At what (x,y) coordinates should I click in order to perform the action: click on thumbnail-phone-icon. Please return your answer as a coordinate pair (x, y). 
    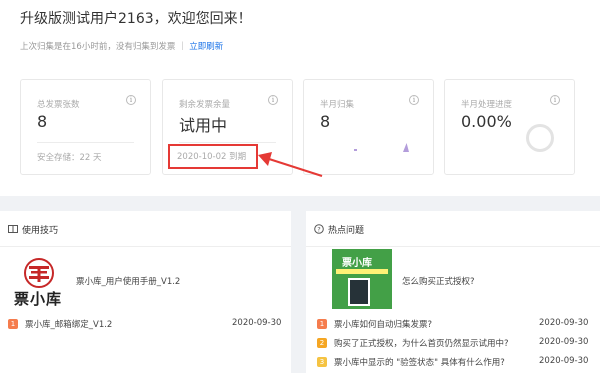
    Looking at the image, I should click on (359, 292).